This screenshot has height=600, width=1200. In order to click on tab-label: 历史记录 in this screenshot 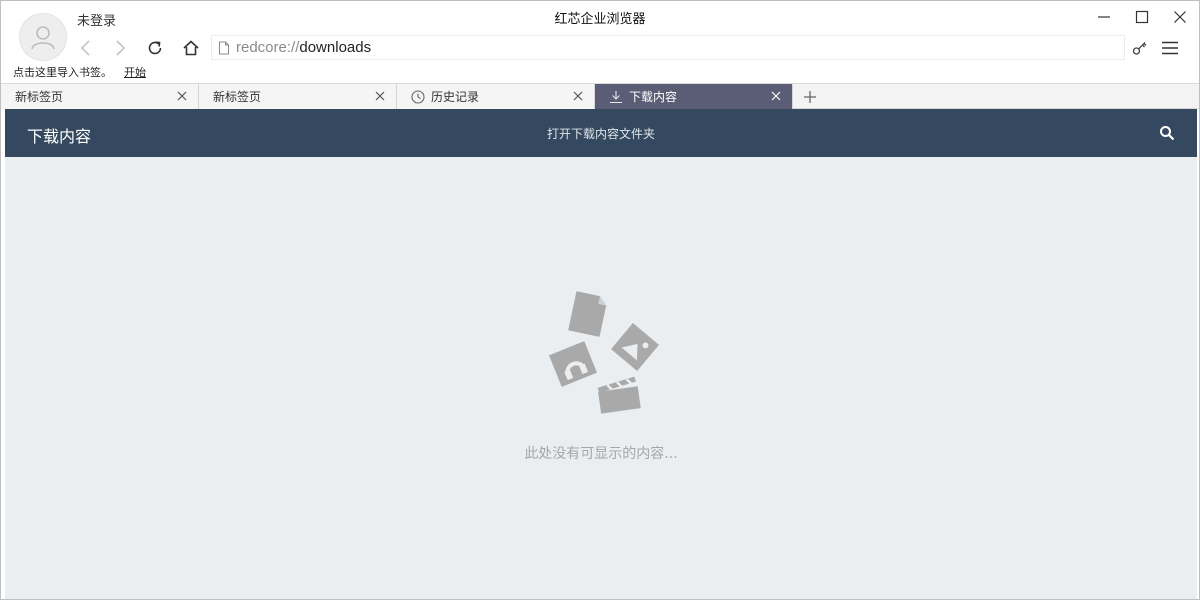, I will do `click(455, 97)`.